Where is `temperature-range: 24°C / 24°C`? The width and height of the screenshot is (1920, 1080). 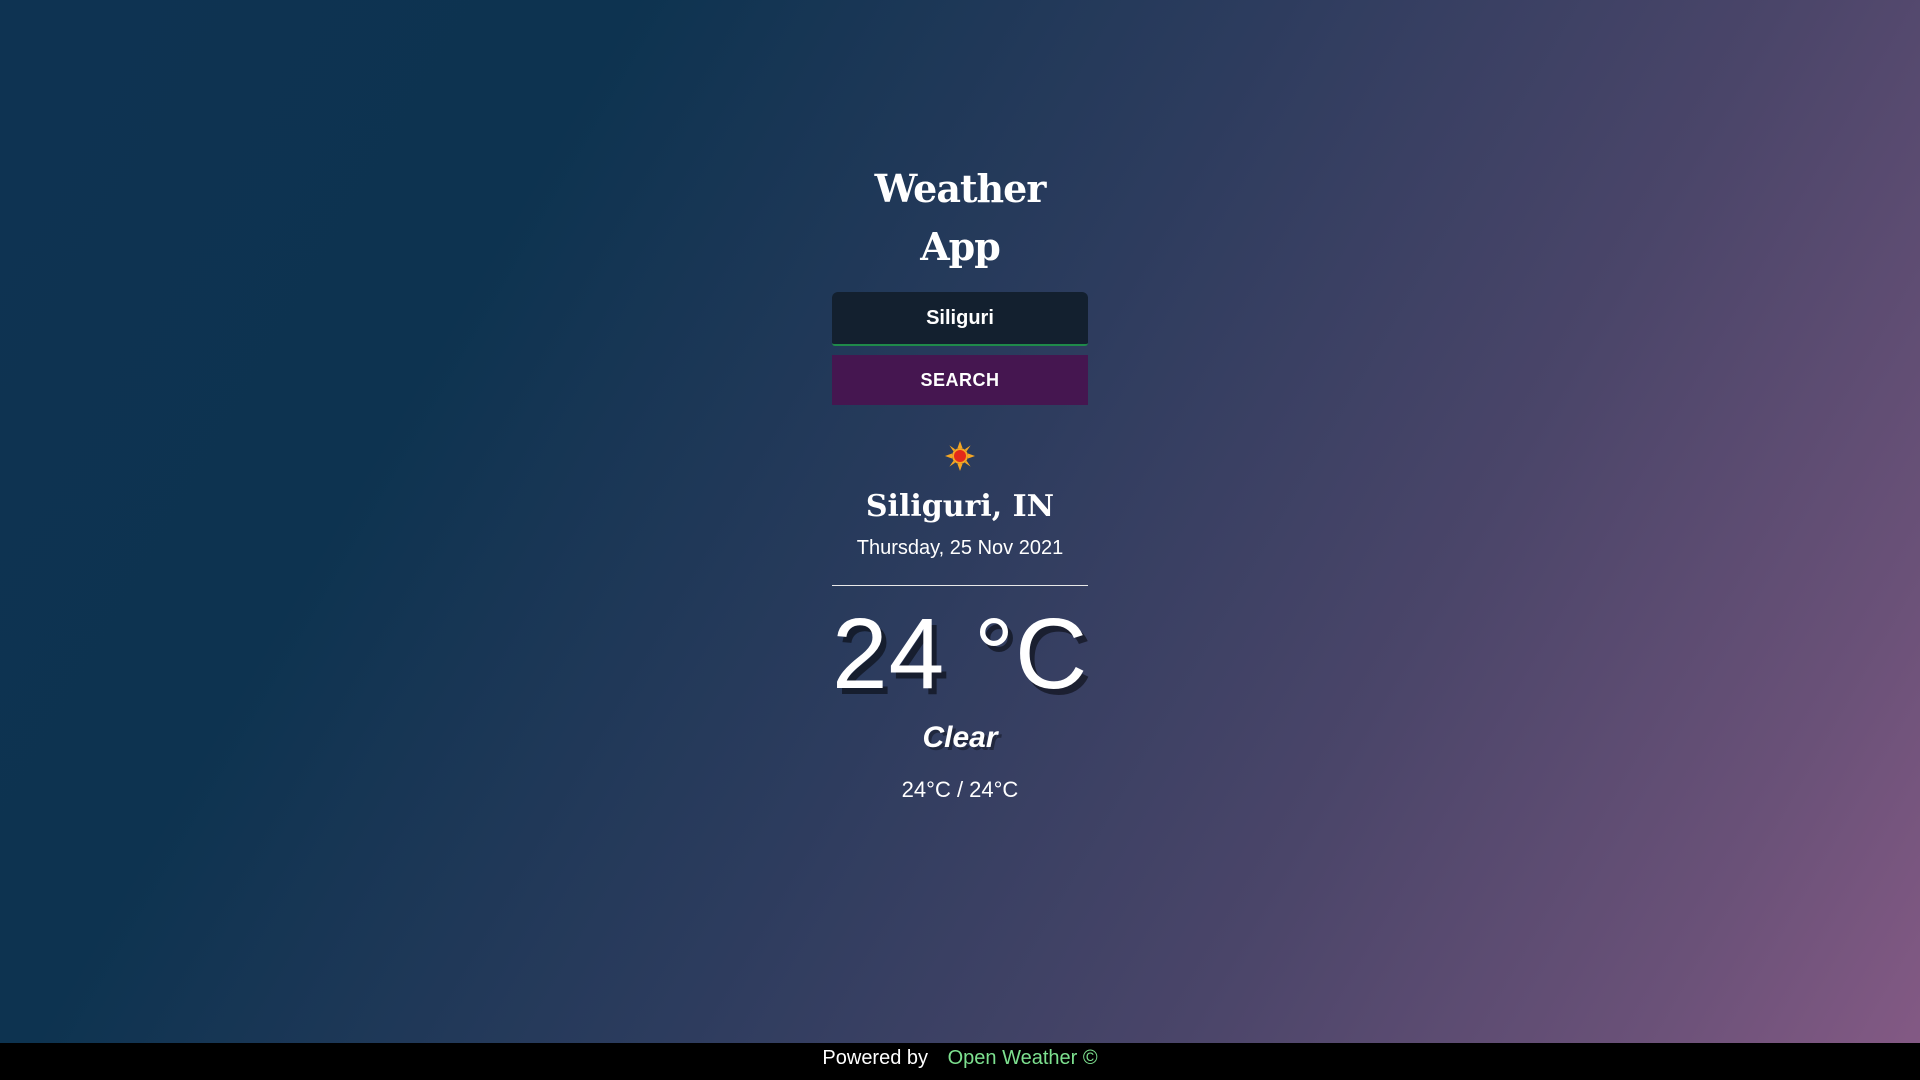 temperature-range: 24°C / 24°C is located at coordinates (960, 789).